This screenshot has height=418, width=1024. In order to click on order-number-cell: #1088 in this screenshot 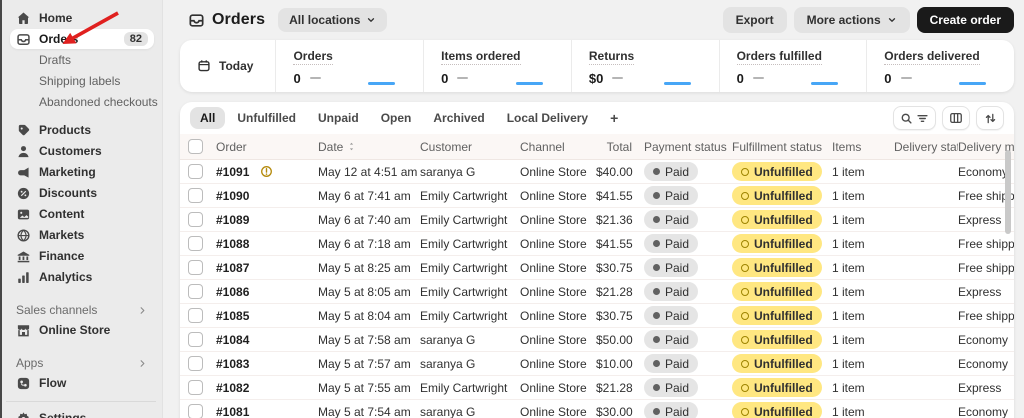, I will do `click(267, 244)`.